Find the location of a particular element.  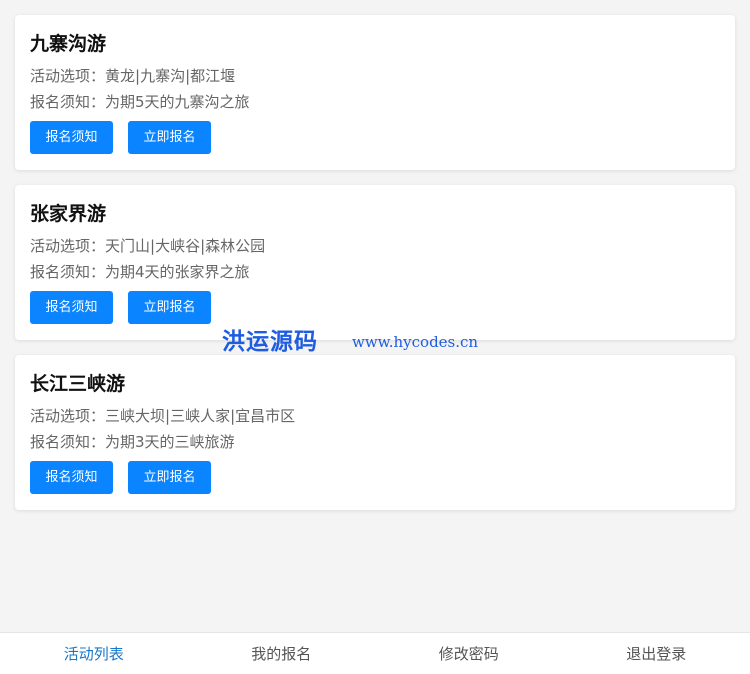

watermark: 洪运源码 www.hycodes.cn is located at coordinates (350, 339).